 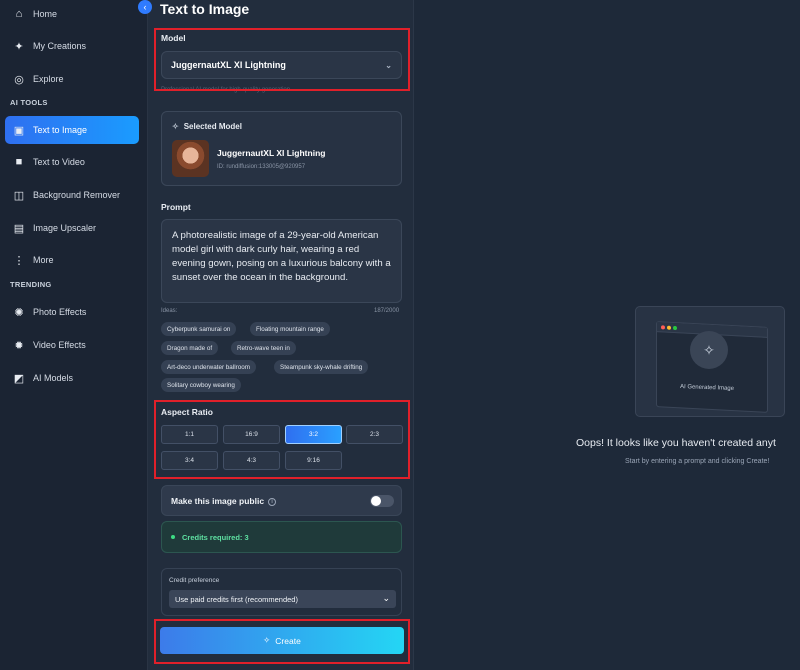 I want to click on sidebar-item-more: ⋮ More, so click(x=72, y=260).